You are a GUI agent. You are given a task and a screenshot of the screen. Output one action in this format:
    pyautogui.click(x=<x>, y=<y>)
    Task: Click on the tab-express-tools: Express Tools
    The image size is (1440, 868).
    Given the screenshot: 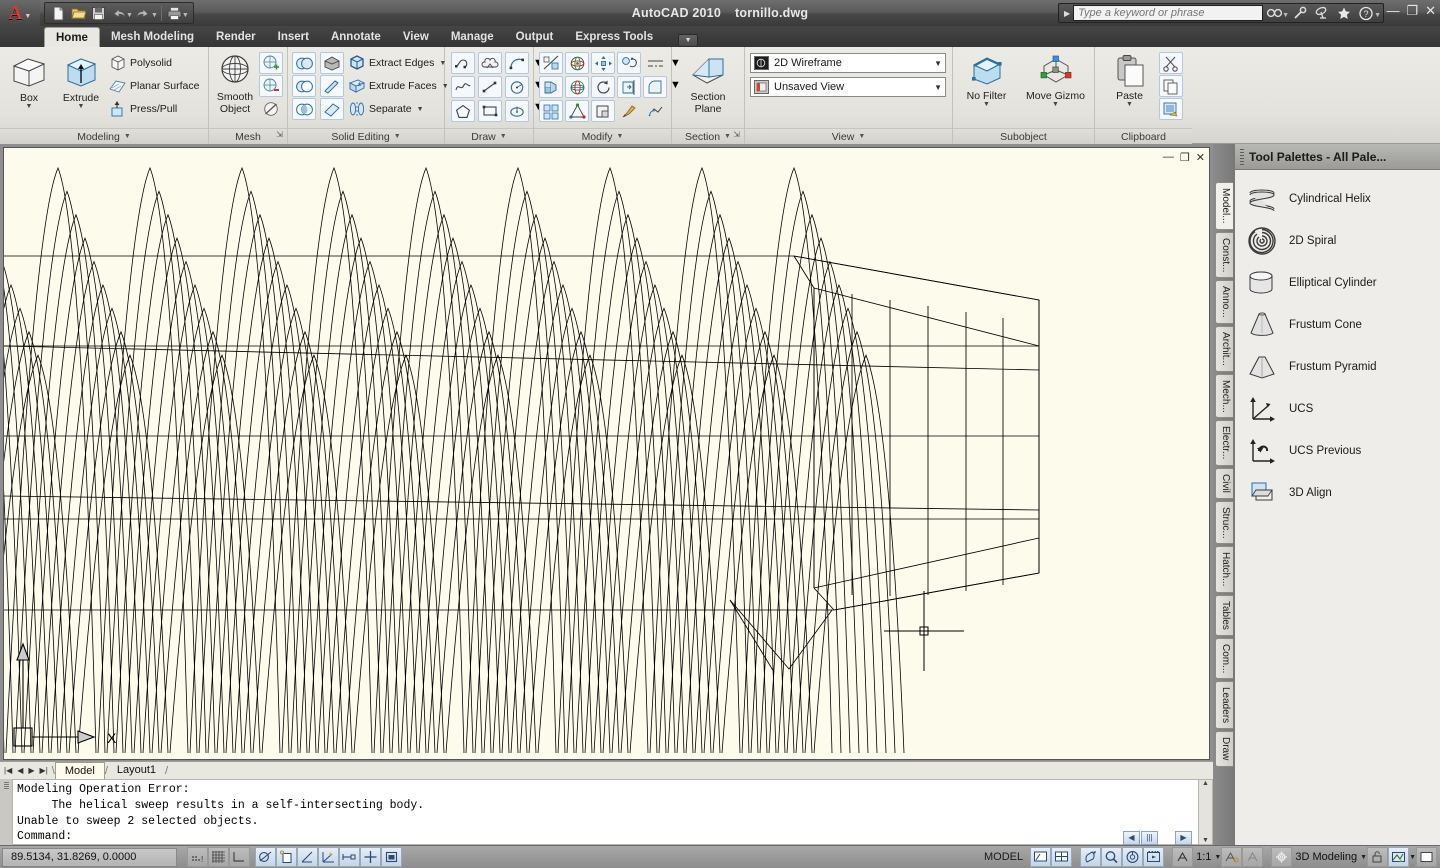 What is the action you would take?
    pyautogui.click(x=614, y=37)
    